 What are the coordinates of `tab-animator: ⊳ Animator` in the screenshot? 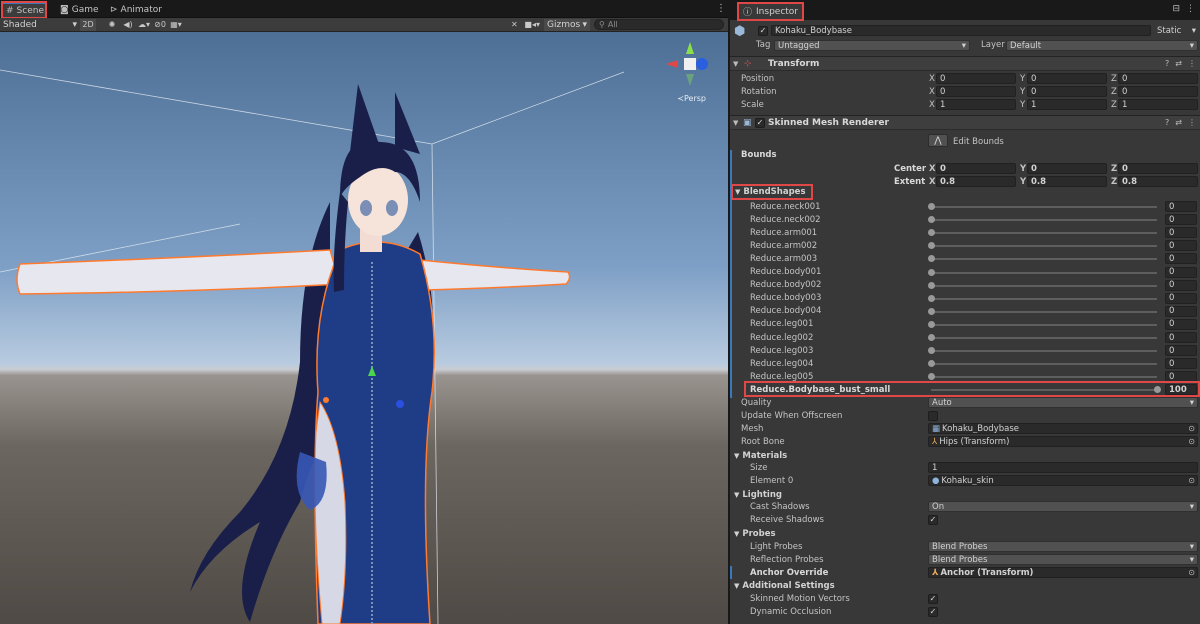 It's located at (134, 10).